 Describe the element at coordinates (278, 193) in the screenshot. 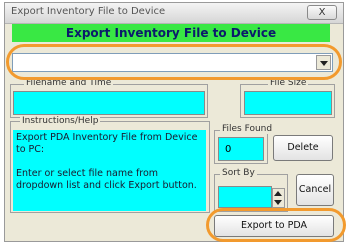

I see `spinner-up-icon` at that location.